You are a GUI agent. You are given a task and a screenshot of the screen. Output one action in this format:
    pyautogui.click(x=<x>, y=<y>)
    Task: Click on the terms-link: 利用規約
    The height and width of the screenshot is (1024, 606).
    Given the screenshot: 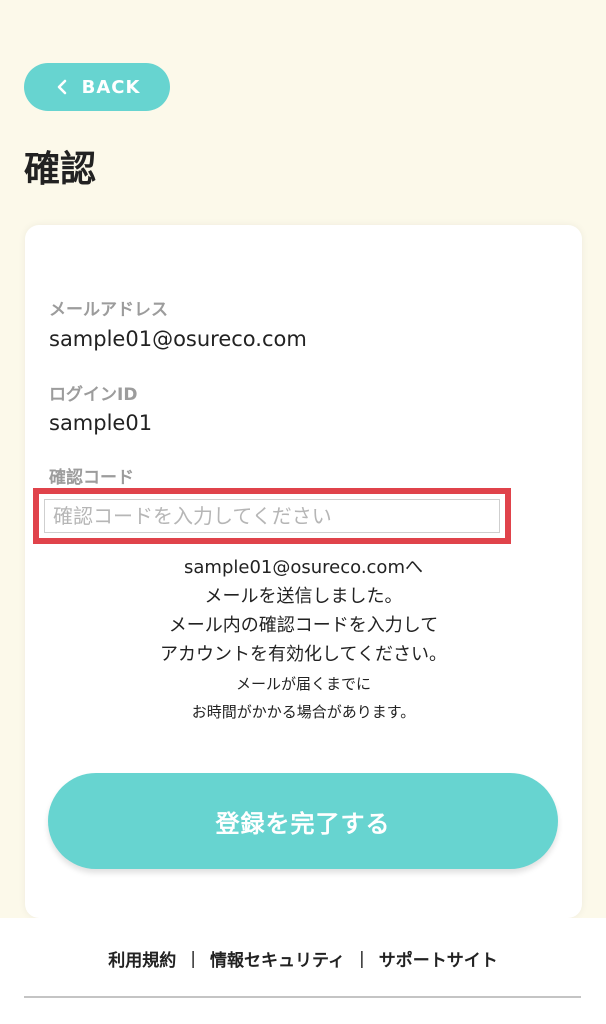 What is the action you would take?
    pyautogui.click(x=142, y=958)
    